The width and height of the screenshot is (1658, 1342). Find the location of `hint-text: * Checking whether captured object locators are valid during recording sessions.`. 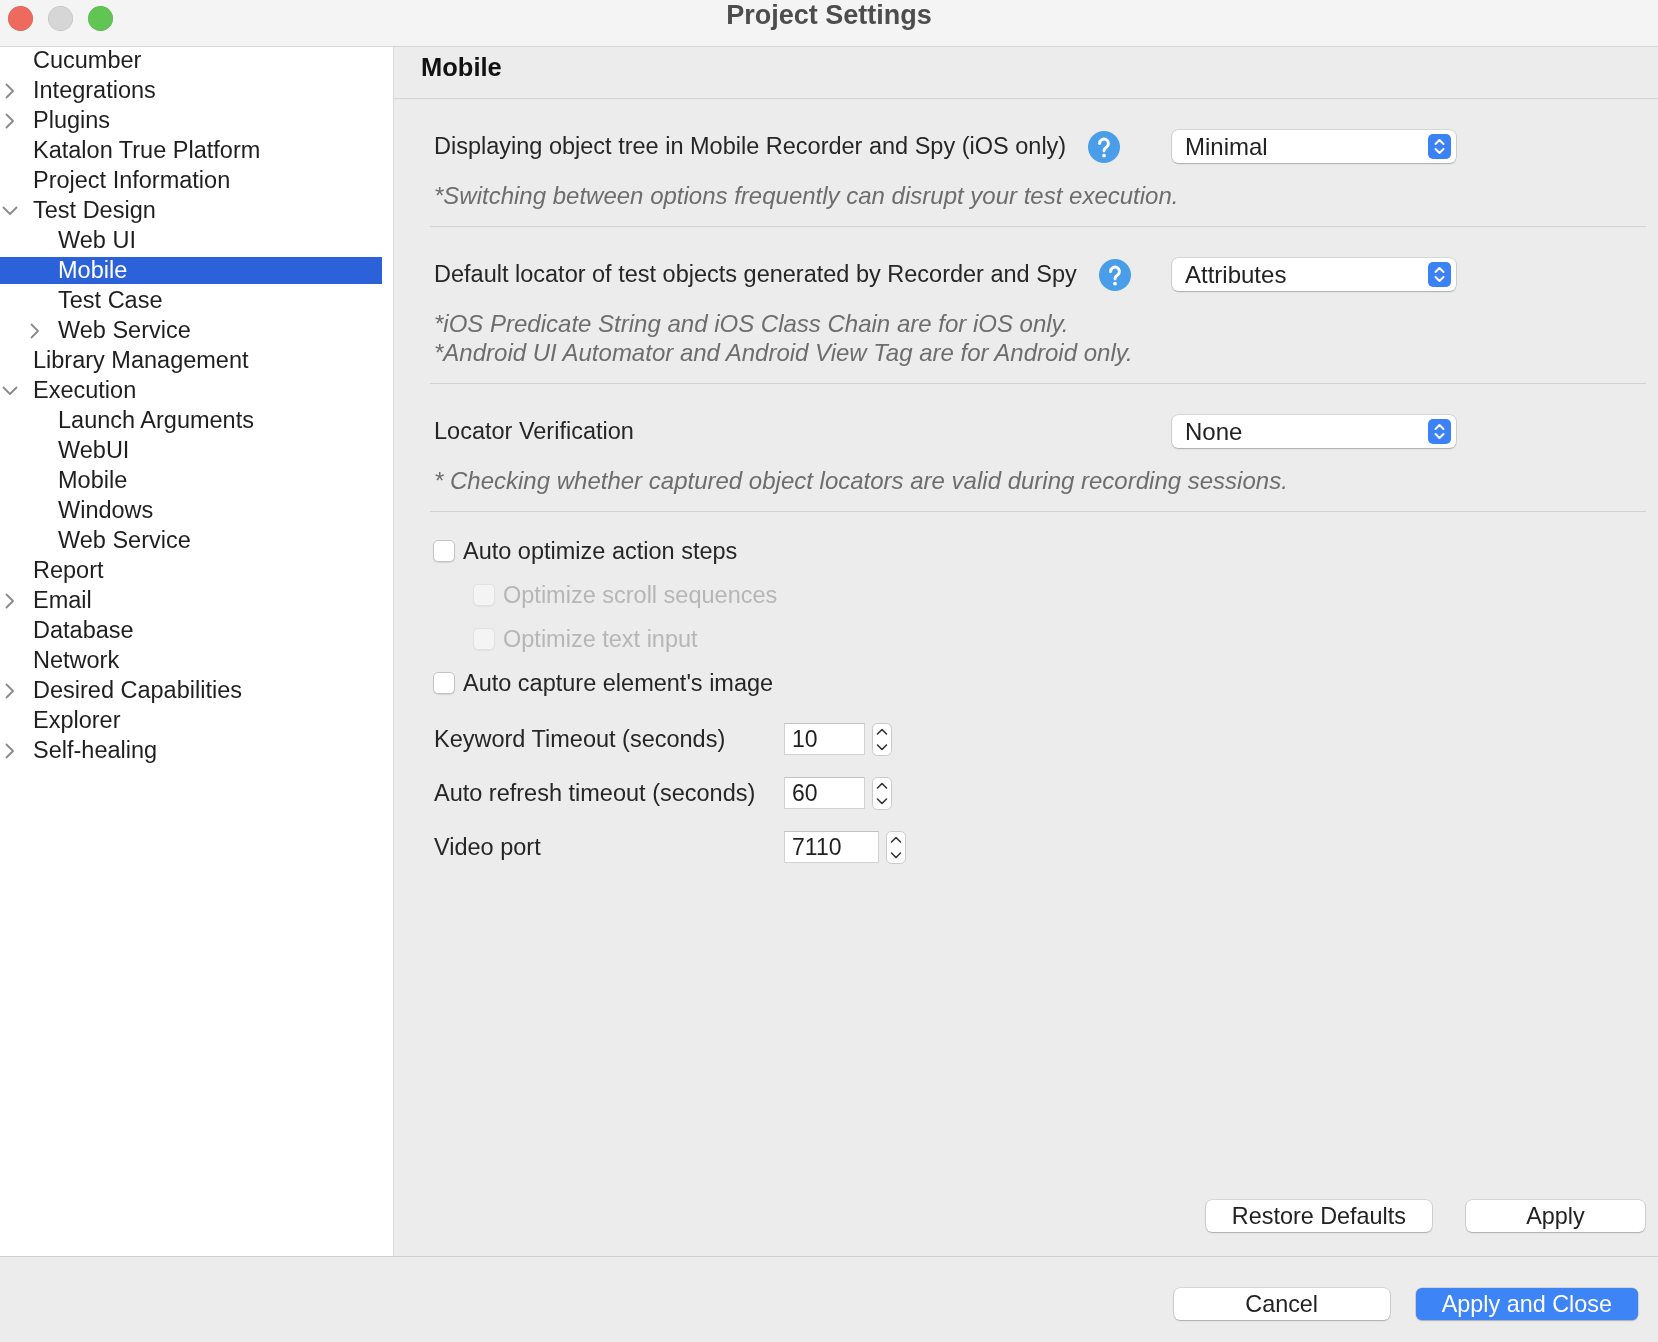

hint-text: * Checking whether captured object locators are valid during recording sessions. is located at coordinates (861, 480).